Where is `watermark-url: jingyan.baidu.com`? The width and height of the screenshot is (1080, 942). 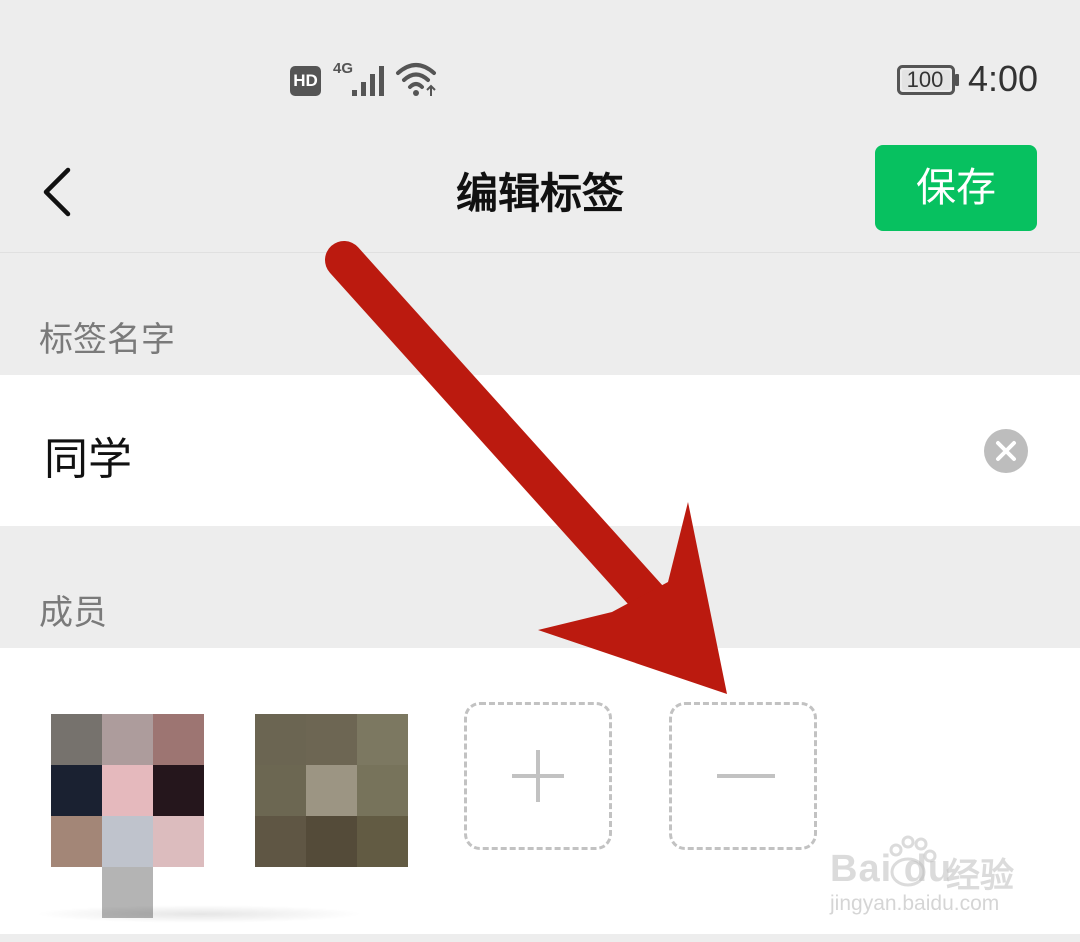 watermark-url: jingyan.baidu.com is located at coordinates (915, 903).